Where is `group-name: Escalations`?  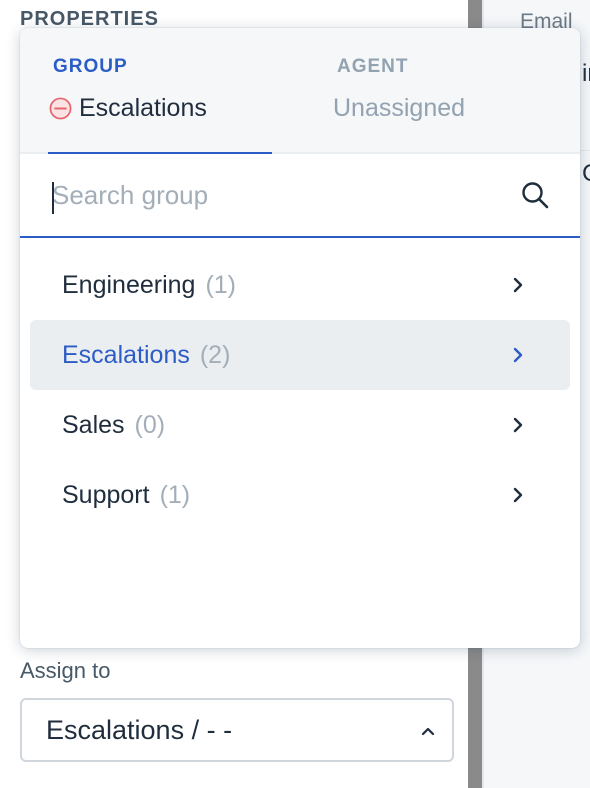 group-name: Escalations is located at coordinates (126, 354).